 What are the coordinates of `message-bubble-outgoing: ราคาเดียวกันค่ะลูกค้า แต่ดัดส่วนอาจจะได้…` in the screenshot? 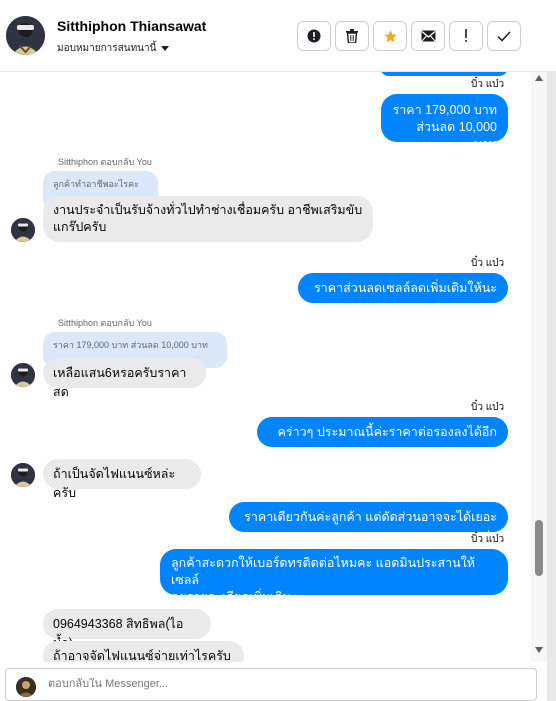 It's located at (368, 522).